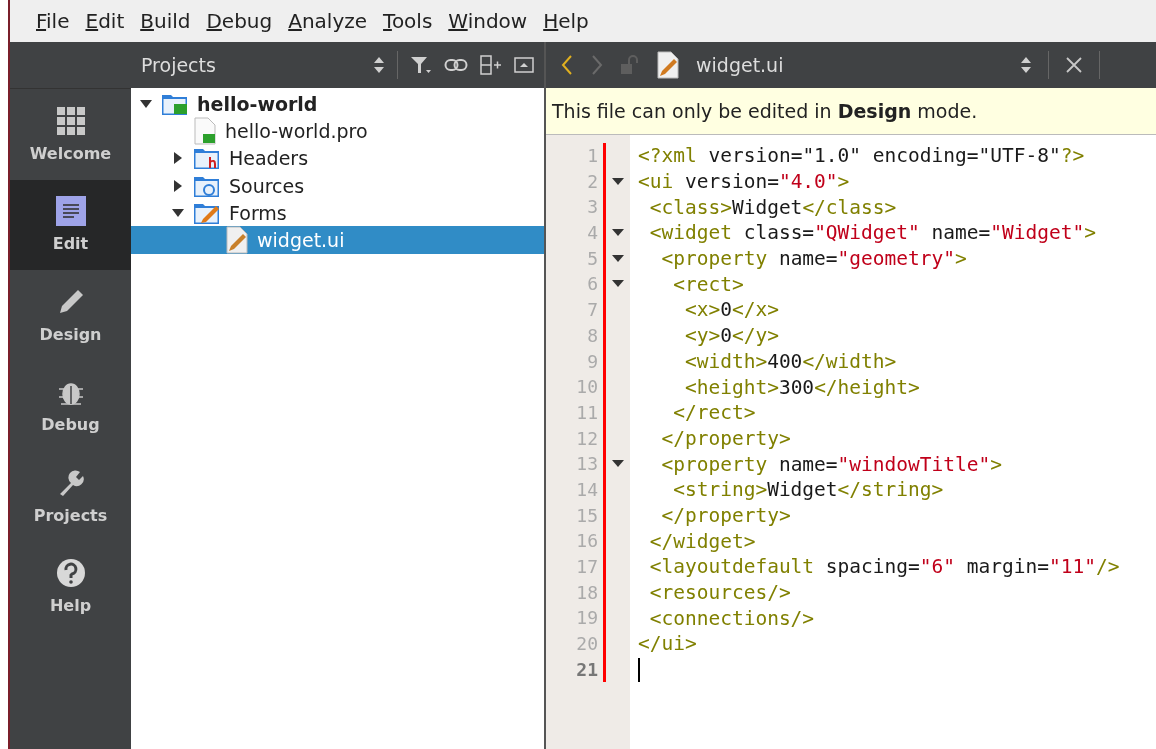  Describe the element at coordinates (70, 315) in the screenshot. I see `mode-button: Design` at that location.